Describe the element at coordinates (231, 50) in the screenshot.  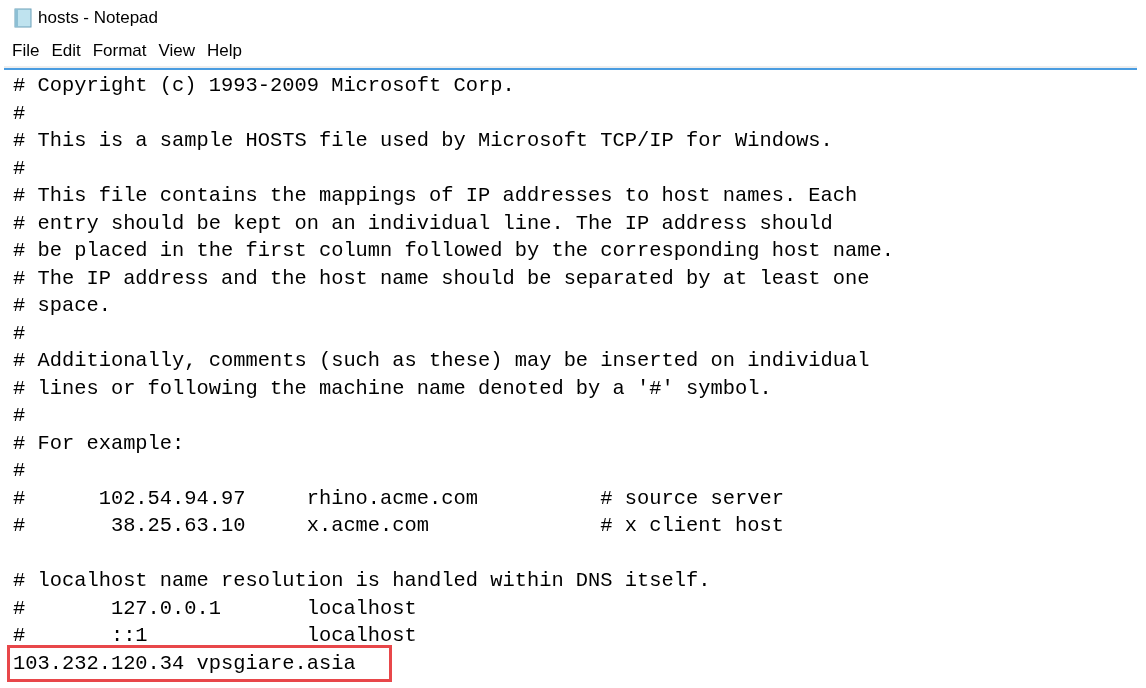
I see `menu-item: Help` at that location.